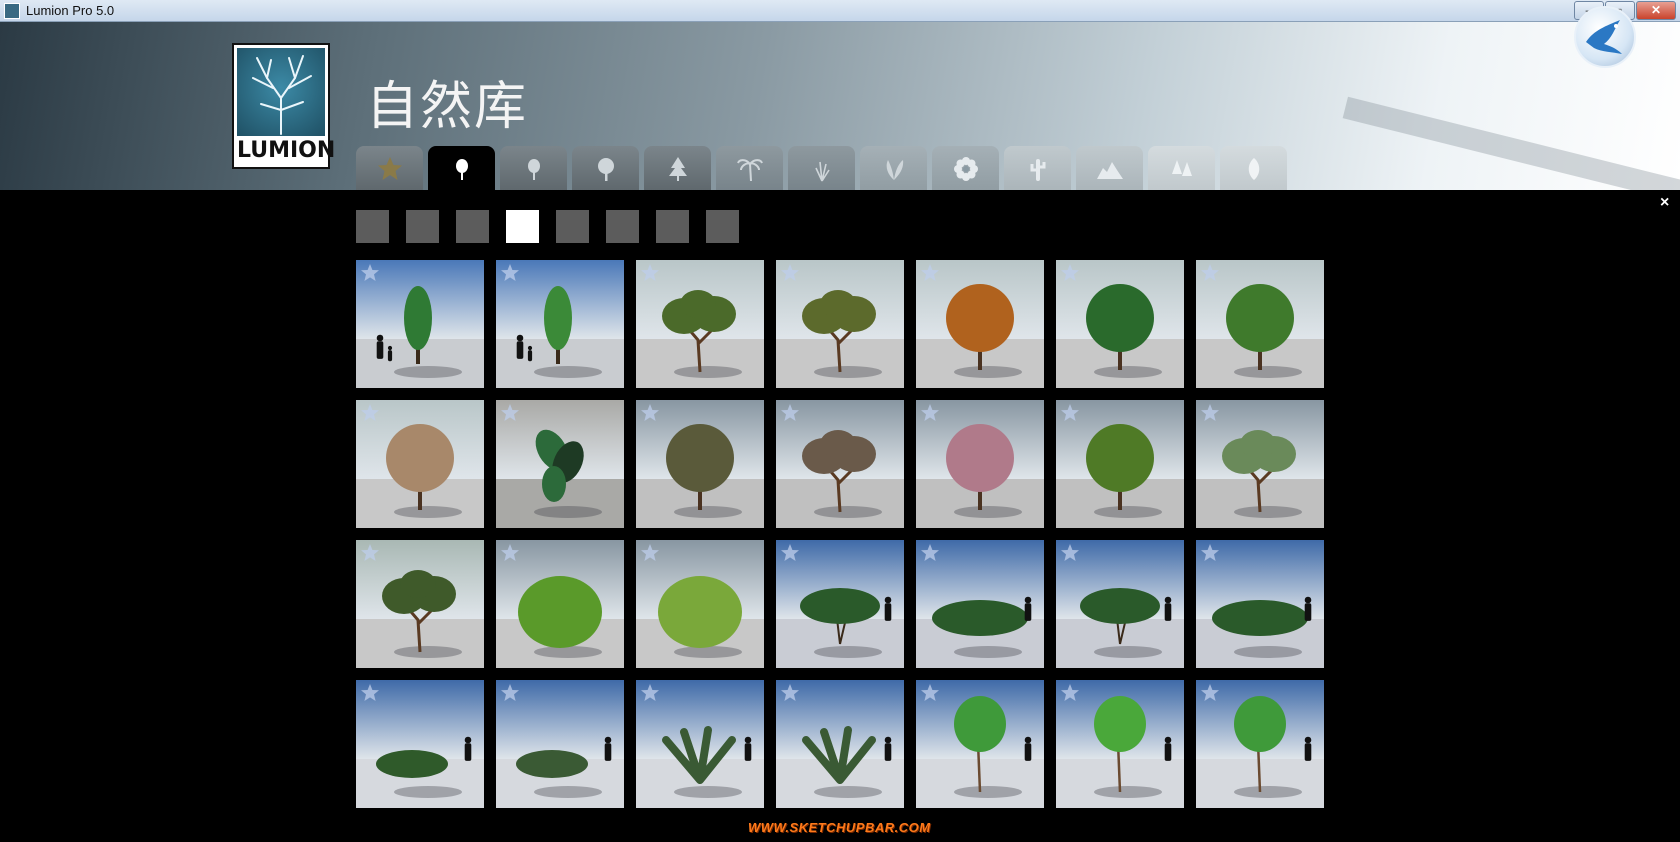  Describe the element at coordinates (12, 11) in the screenshot. I see `app-icon` at that location.